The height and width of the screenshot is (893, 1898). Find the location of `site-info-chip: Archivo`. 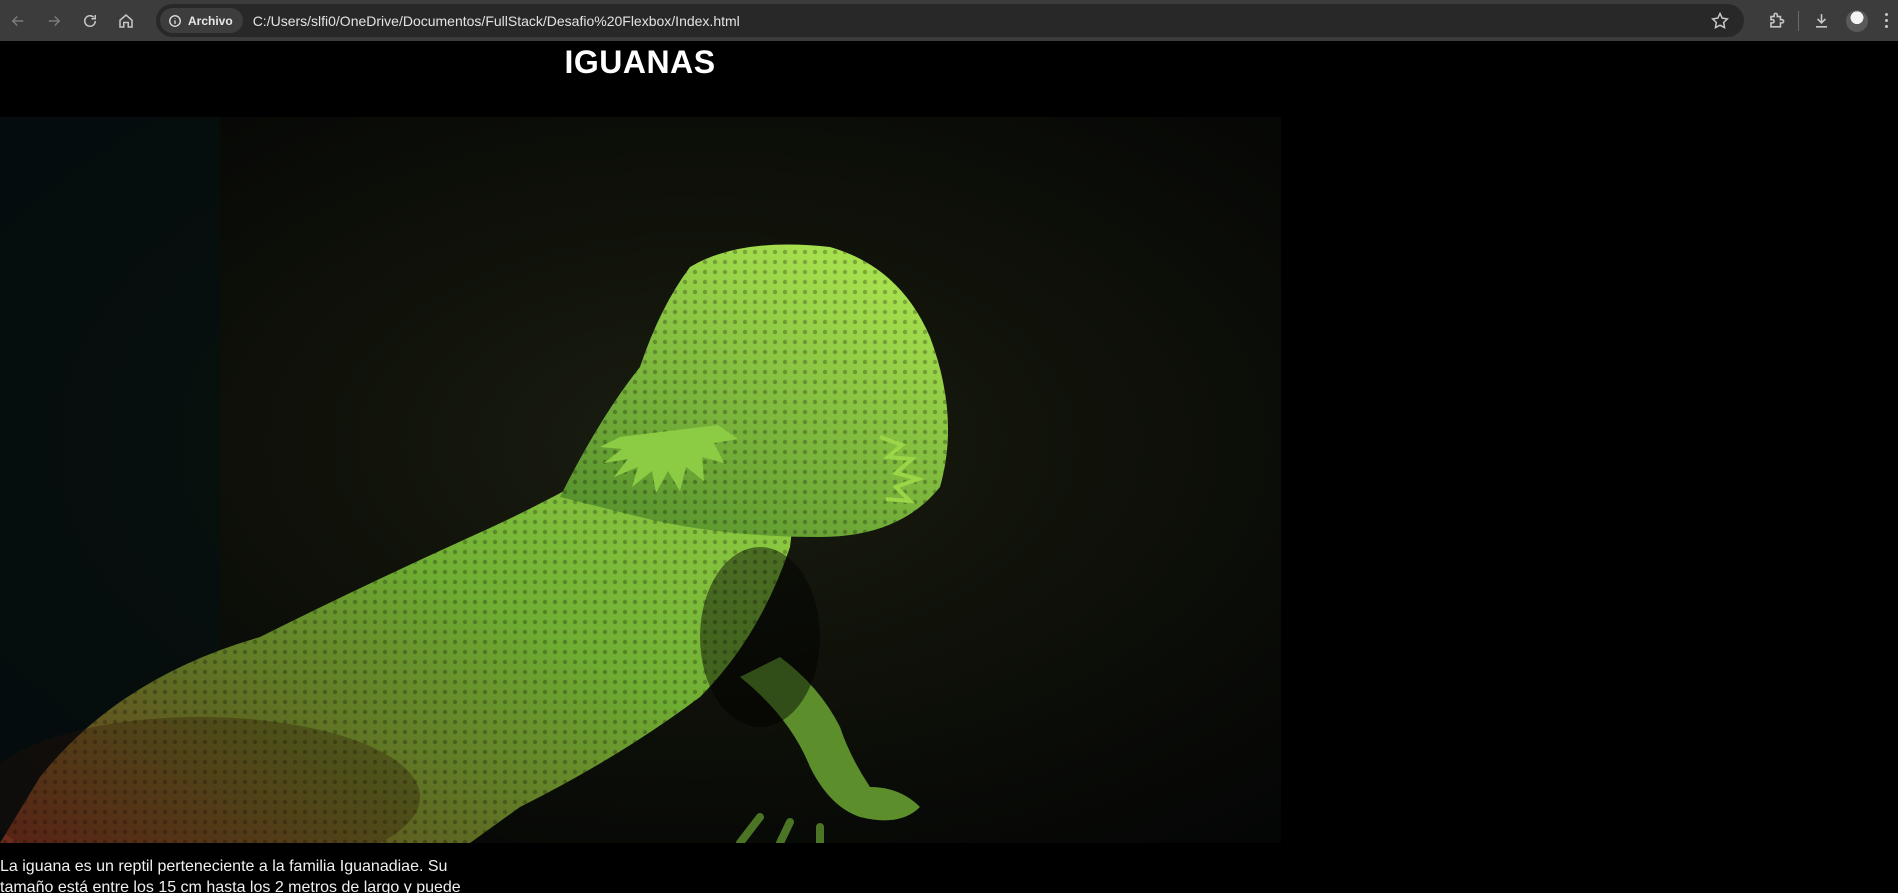

site-info-chip: Archivo is located at coordinates (201, 20).